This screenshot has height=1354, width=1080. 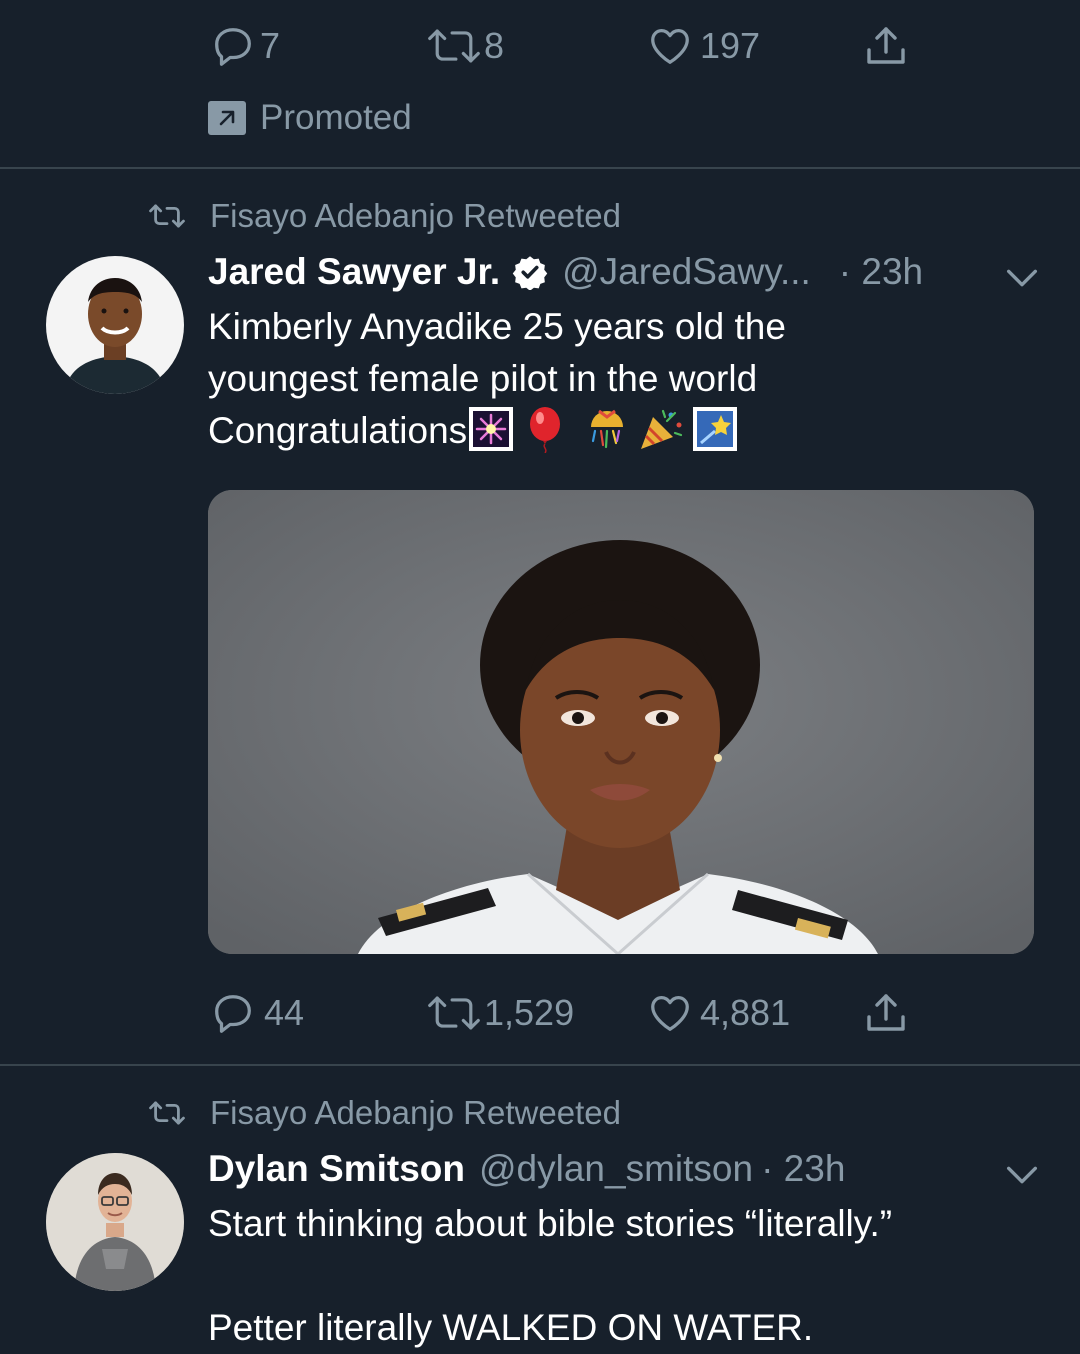 What do you see at coordinates (745, 1012) in the screenshot?
I see `like-count: 4,881` at bounding box center [745, 1012].